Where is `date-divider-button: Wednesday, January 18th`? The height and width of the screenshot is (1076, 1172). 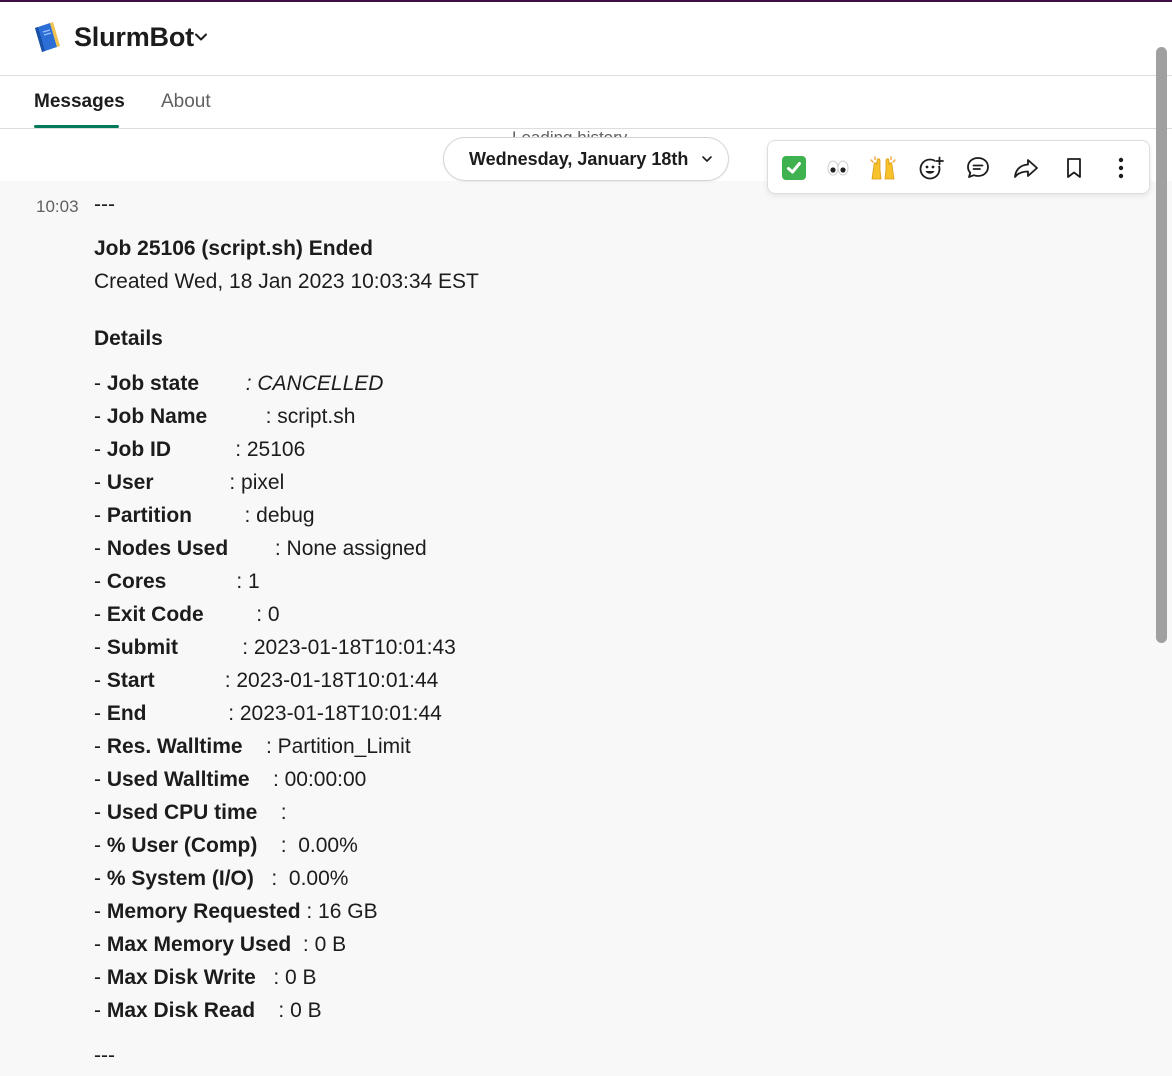
date-divider-button: Wednesday, January 18th is located at coordinates (586, 159).